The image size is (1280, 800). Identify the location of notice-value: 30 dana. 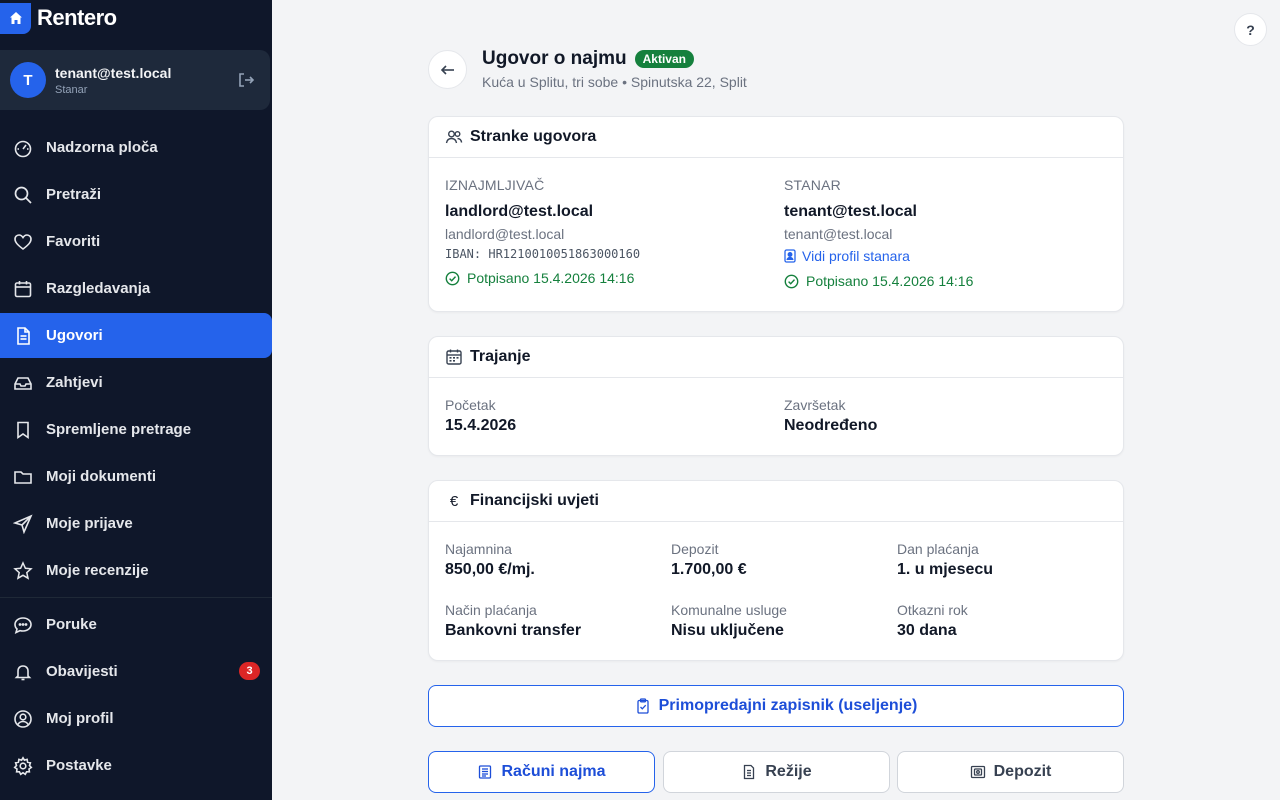
(927, 630).